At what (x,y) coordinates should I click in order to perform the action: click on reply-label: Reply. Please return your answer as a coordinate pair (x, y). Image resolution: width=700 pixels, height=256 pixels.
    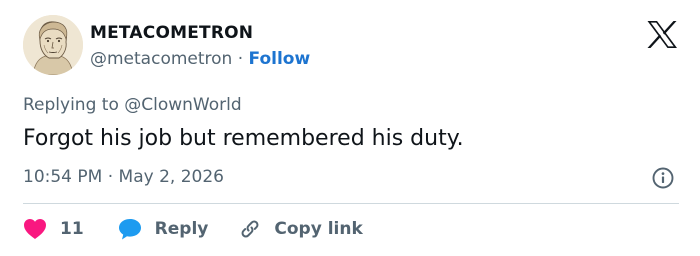
    Looking at the image, I should click on (181, 229).